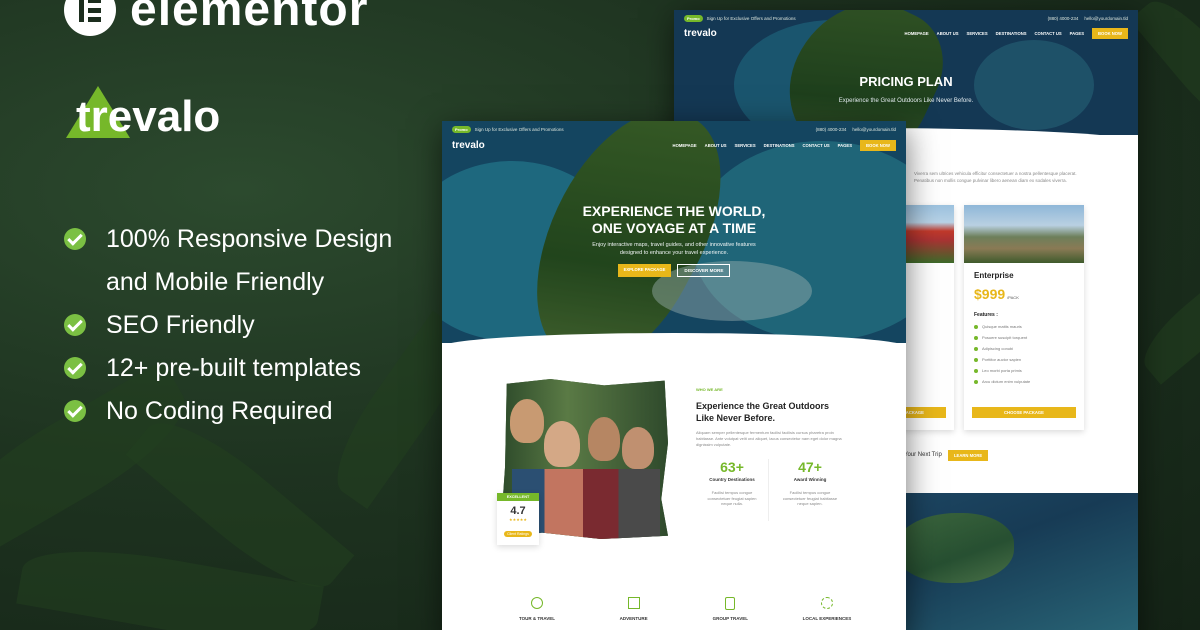 This screenshot has width=1200, height=630. What do you see at coordinates (90, 18) in the screenshot?
I see `elementor-icon` at bounding box center [90, 18].